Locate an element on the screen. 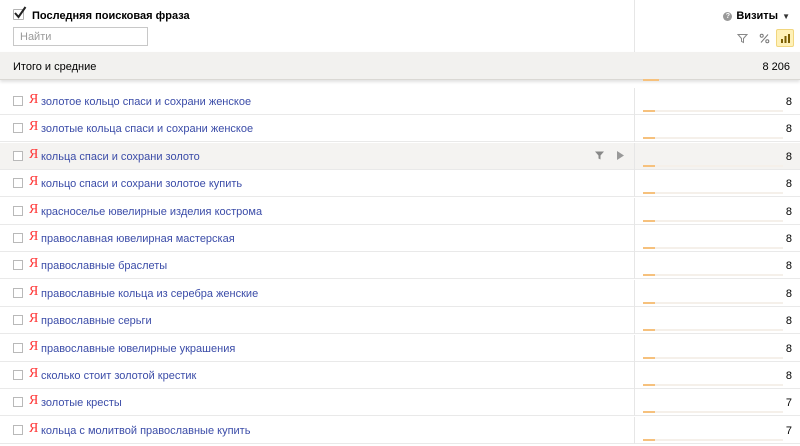 This screenshot has height=446, width=800. filter-tool-button is located at coordinates (742, 38).